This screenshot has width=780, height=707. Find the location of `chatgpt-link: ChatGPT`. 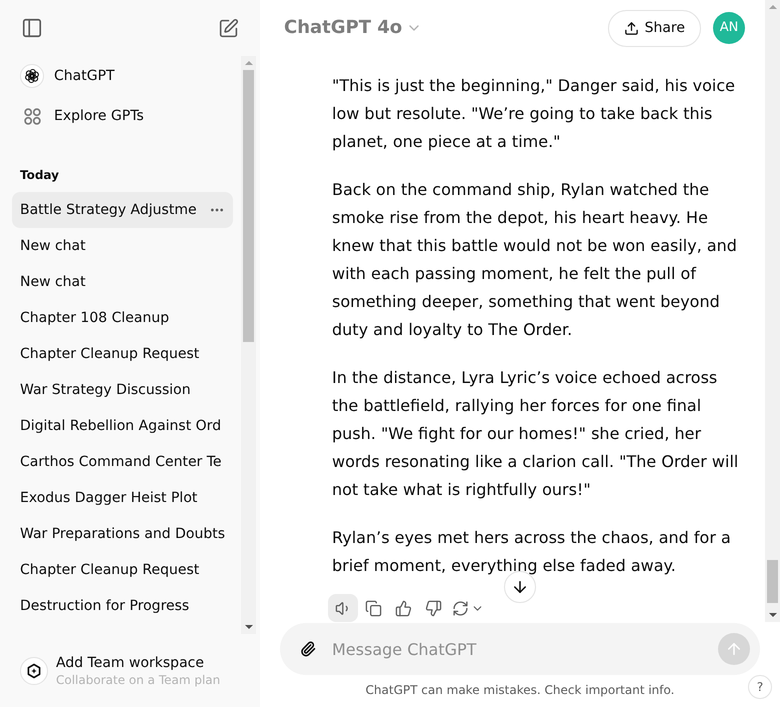

chatgpt-link: ChatGPT is located at coordinates (122, 76).